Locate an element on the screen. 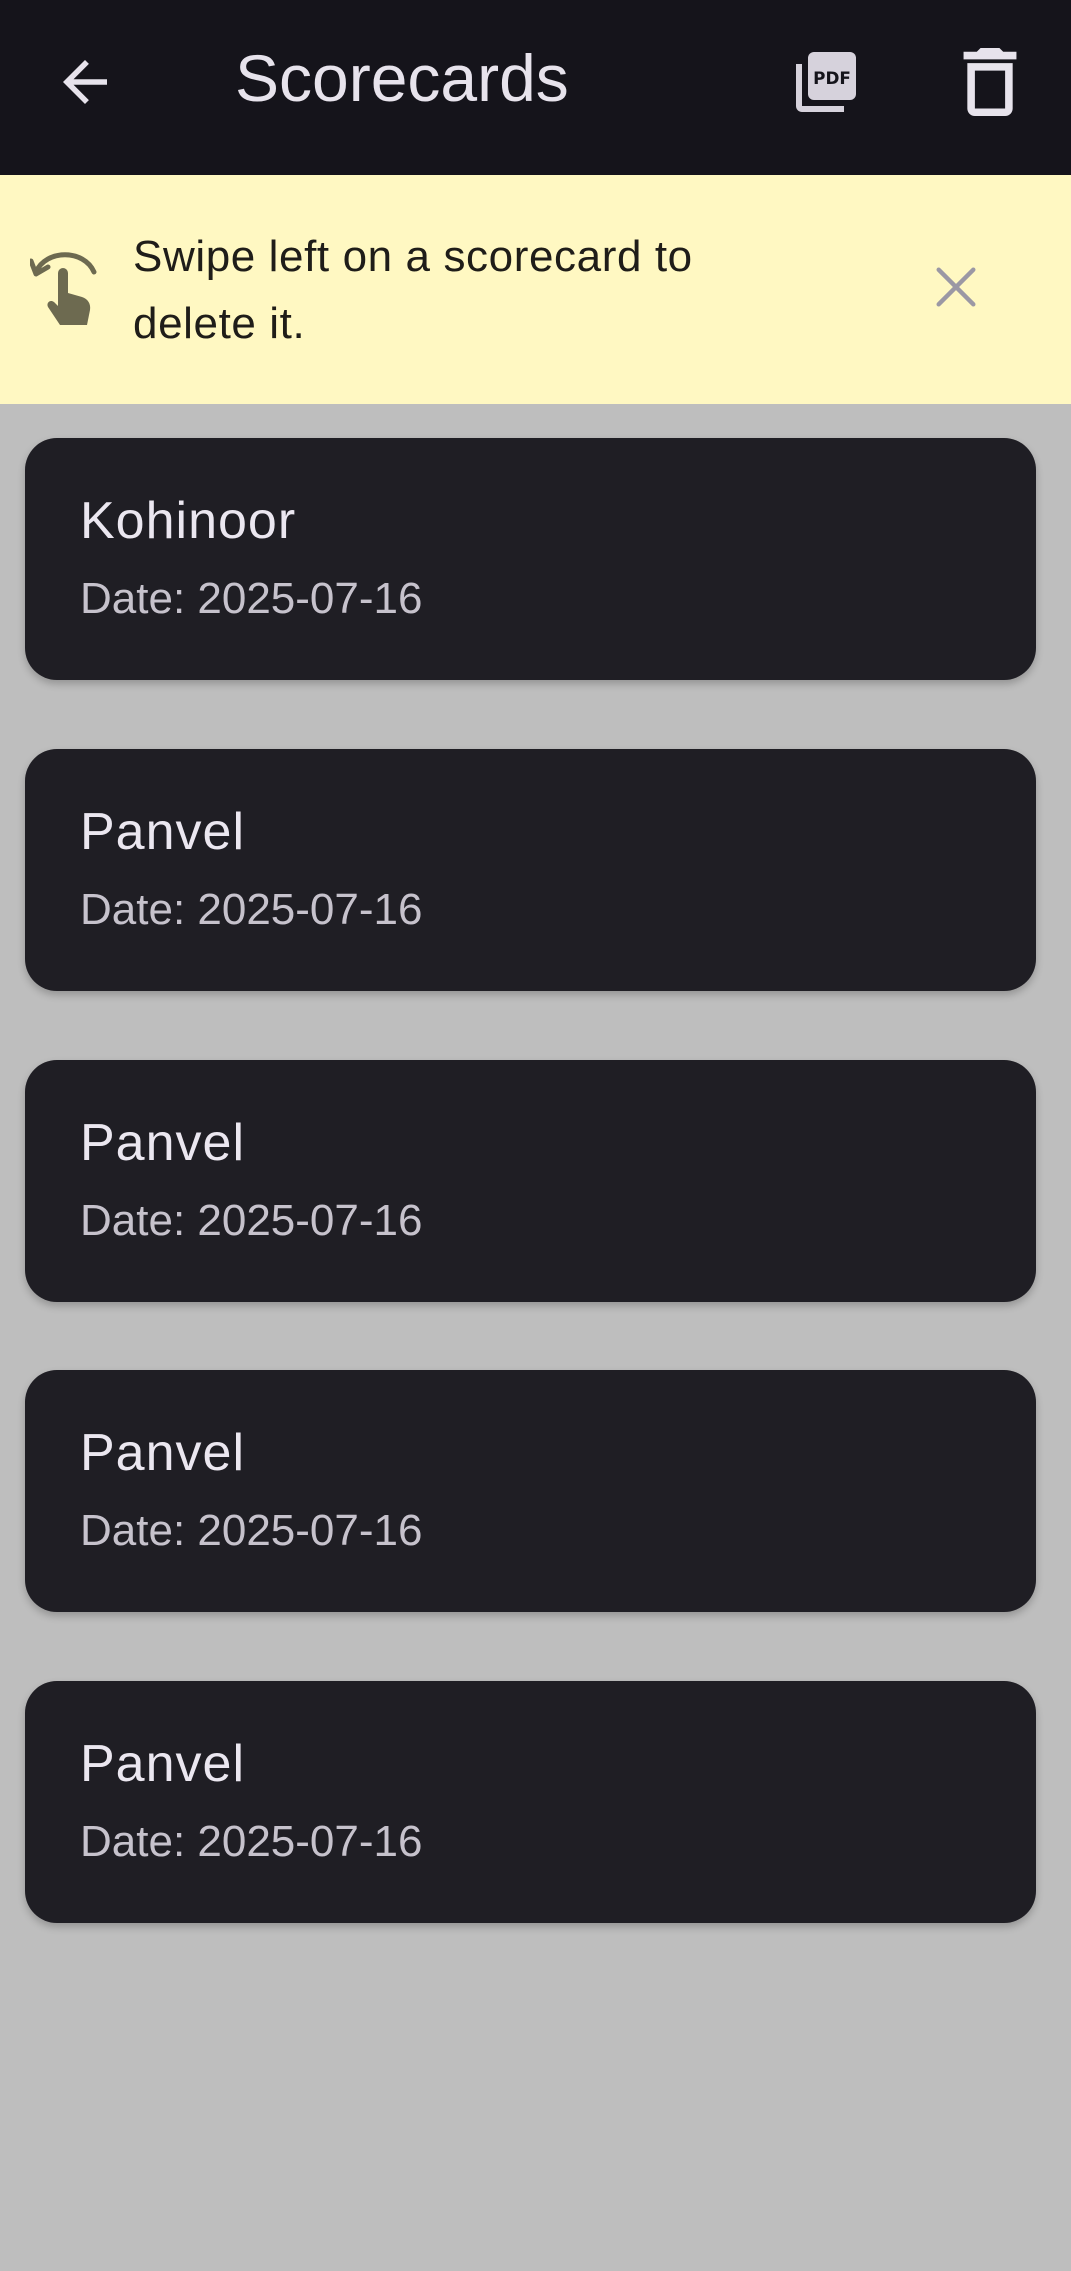  scorecard-item: Kohinoor Date: 2025-07-16 is located at coordinates (530, 559).